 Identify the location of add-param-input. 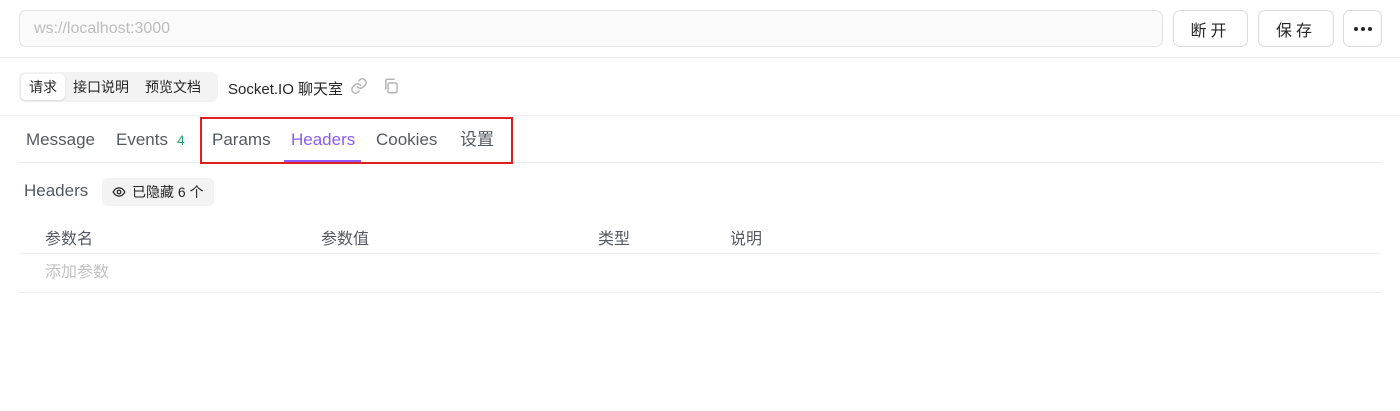
(175, 273).